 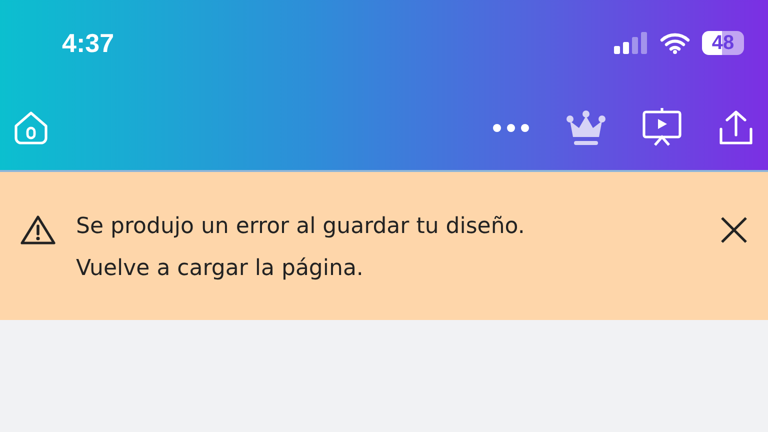 What do you see at coordinates (301, 227) in the screenshot?
I see `error-message: Se produjo un error al guardar tu diseño.` at bounding box center [301, 227].